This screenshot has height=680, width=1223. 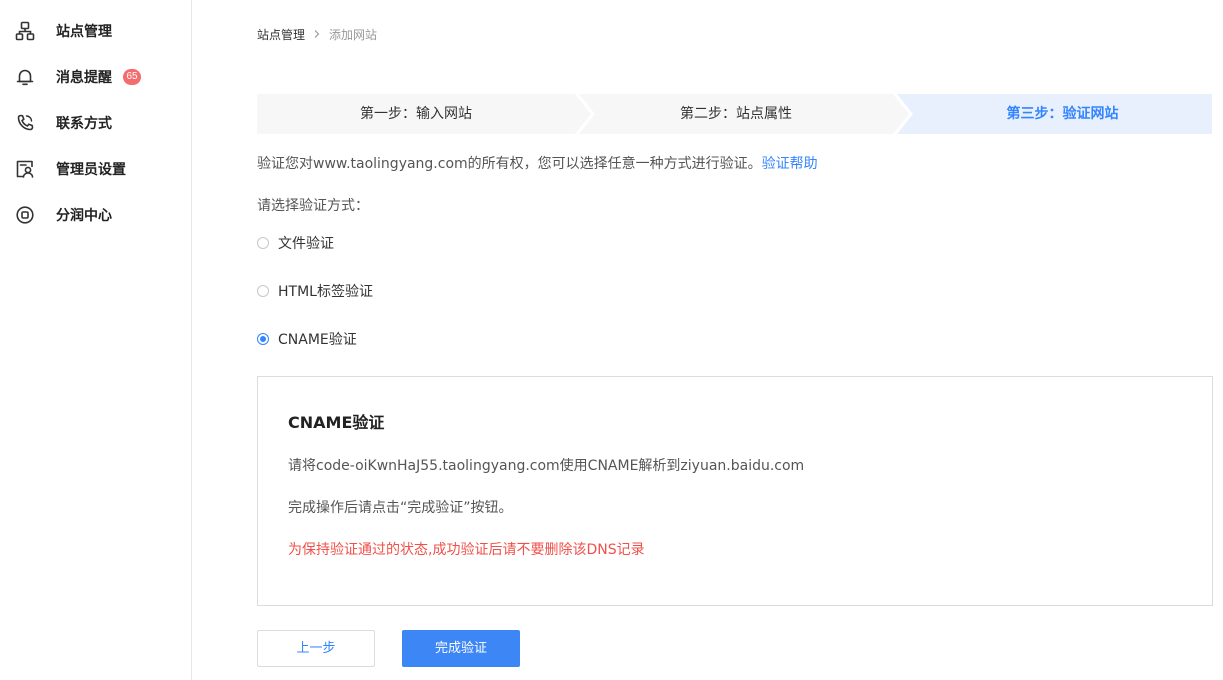 I want to click on sidebar-item-label: 分润中心, so click(x=84, y=216).